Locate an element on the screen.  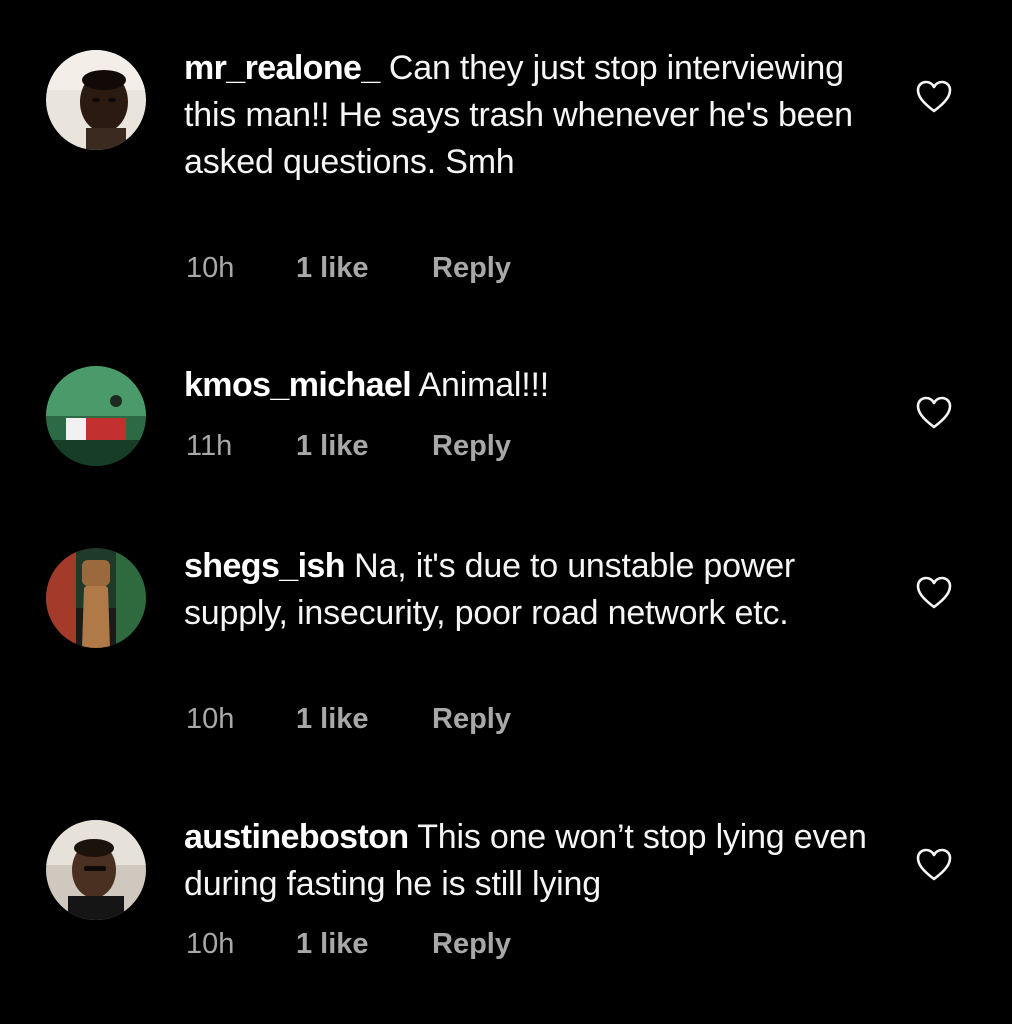
comment-username: shegs_ish is located at coordinates (265, 566).